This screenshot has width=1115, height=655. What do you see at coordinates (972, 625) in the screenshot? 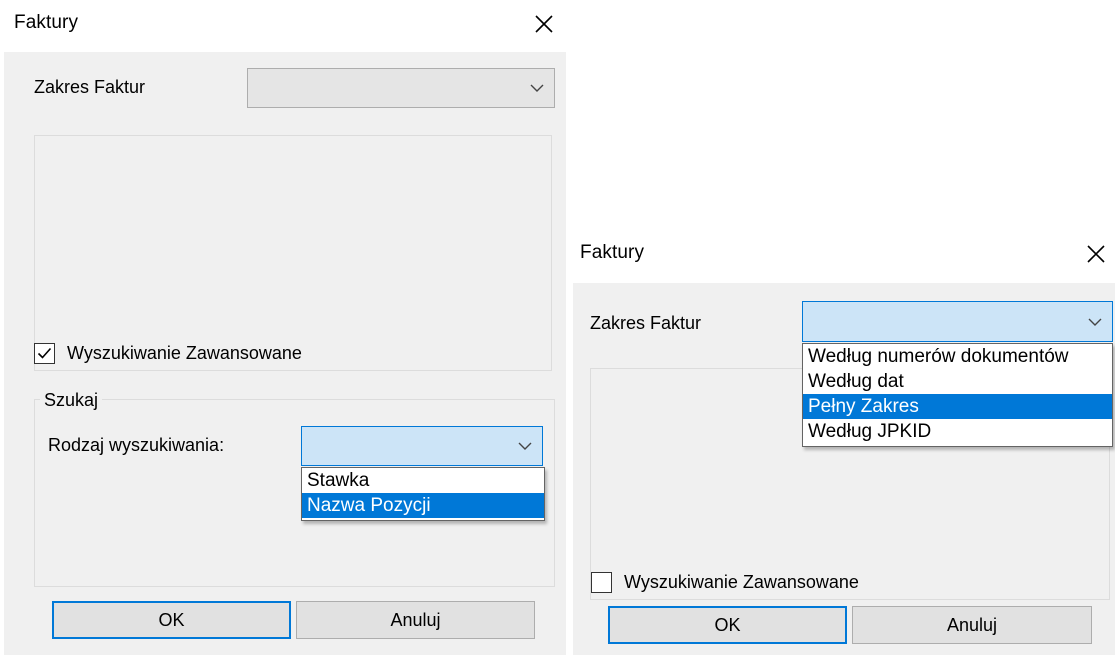
I see `right-cancel-button: Anuluj` at bounding box center [972, 625].